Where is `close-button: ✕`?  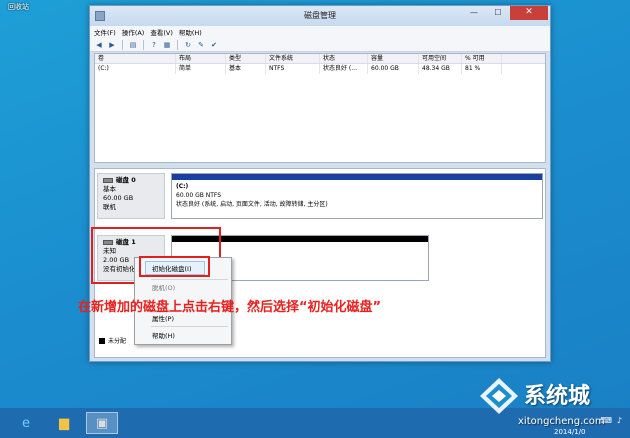 close-button: ✕ is located at coordinates (529, 13).